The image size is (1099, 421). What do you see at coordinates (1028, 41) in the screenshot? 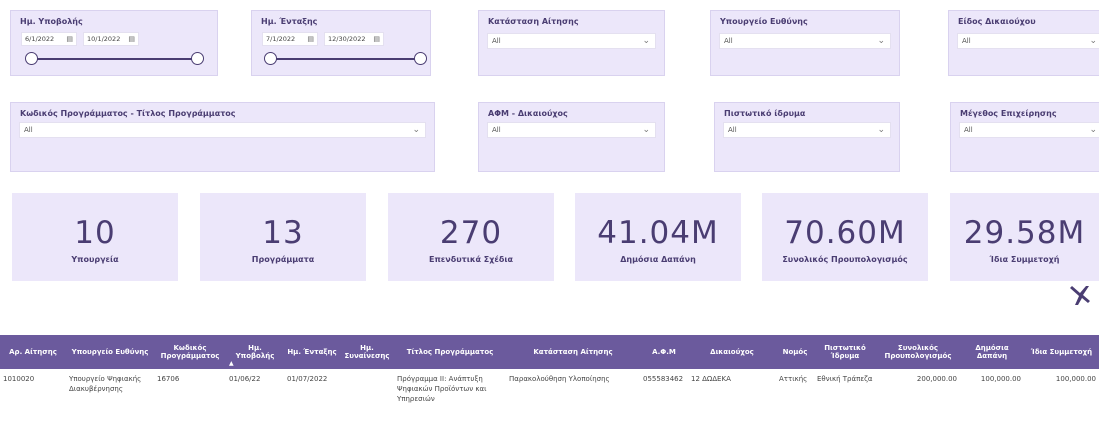
I see `beneficiary-type-dropdown: All ⌄` at bounding box center [1028, 41].